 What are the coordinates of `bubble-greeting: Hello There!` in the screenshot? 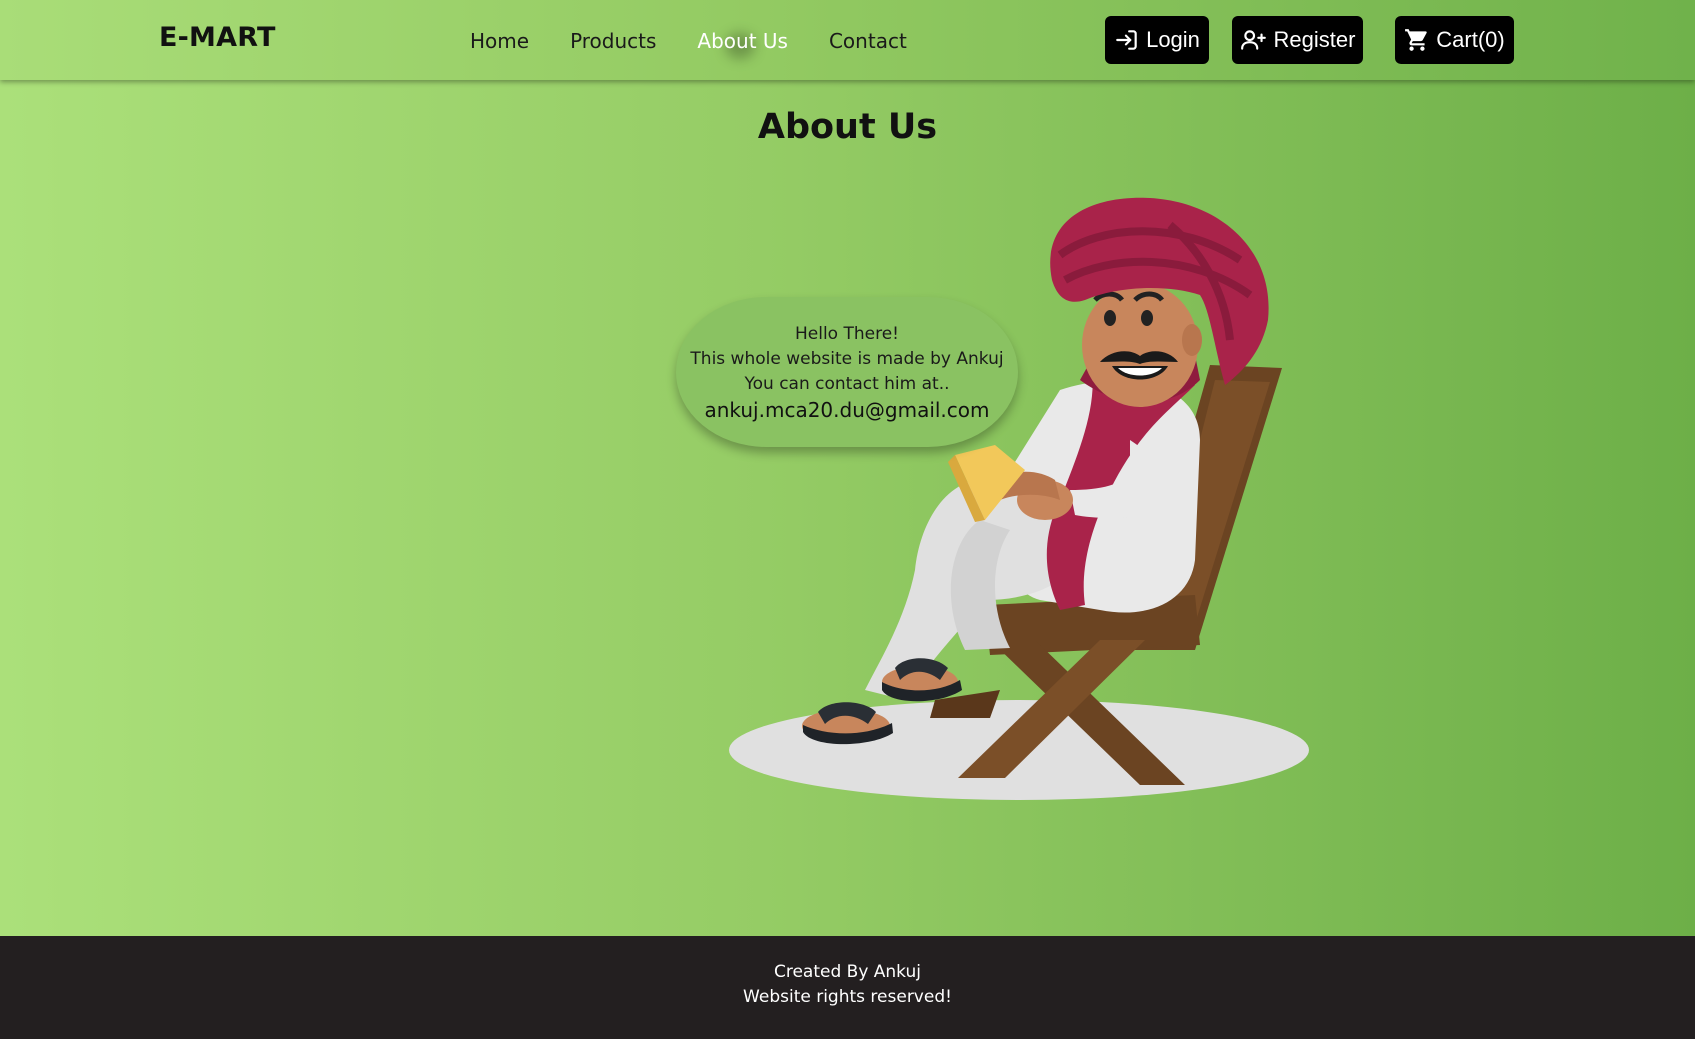 It's located at (846, 334).